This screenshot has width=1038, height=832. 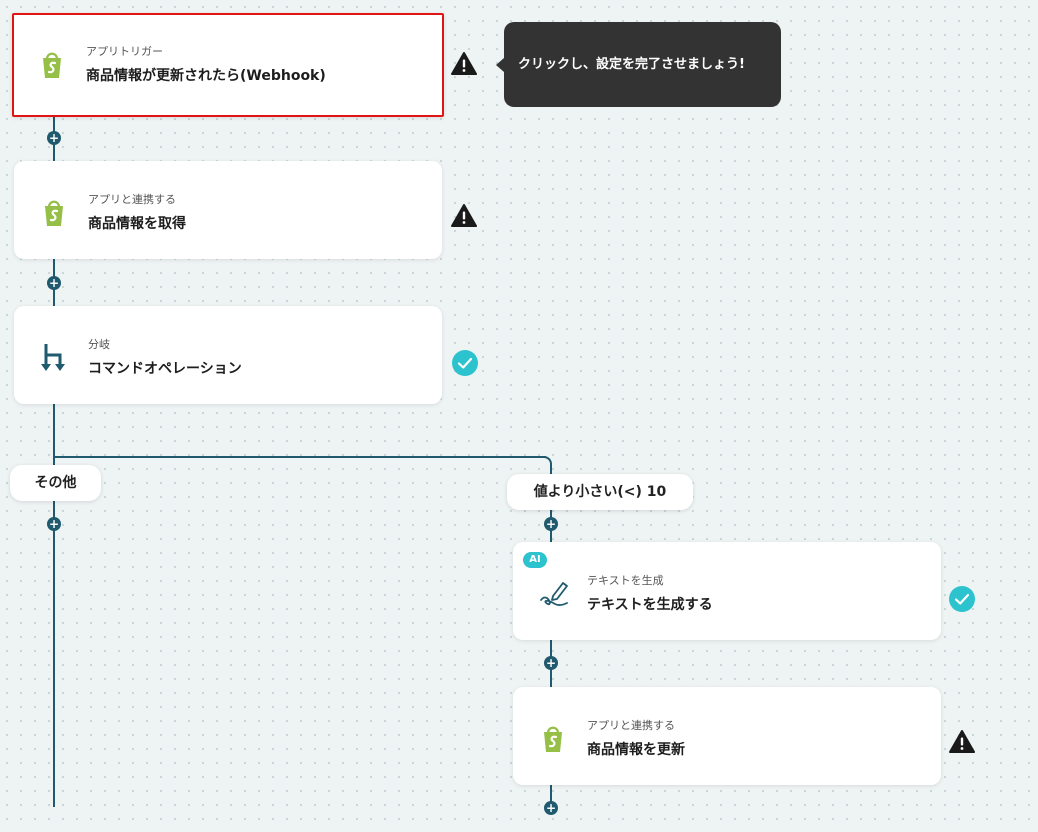 What do you see at coordinates (625, 580) in the screenshot?
I see `node-type-label: テキストを生成` at bounding box center [625, 580].